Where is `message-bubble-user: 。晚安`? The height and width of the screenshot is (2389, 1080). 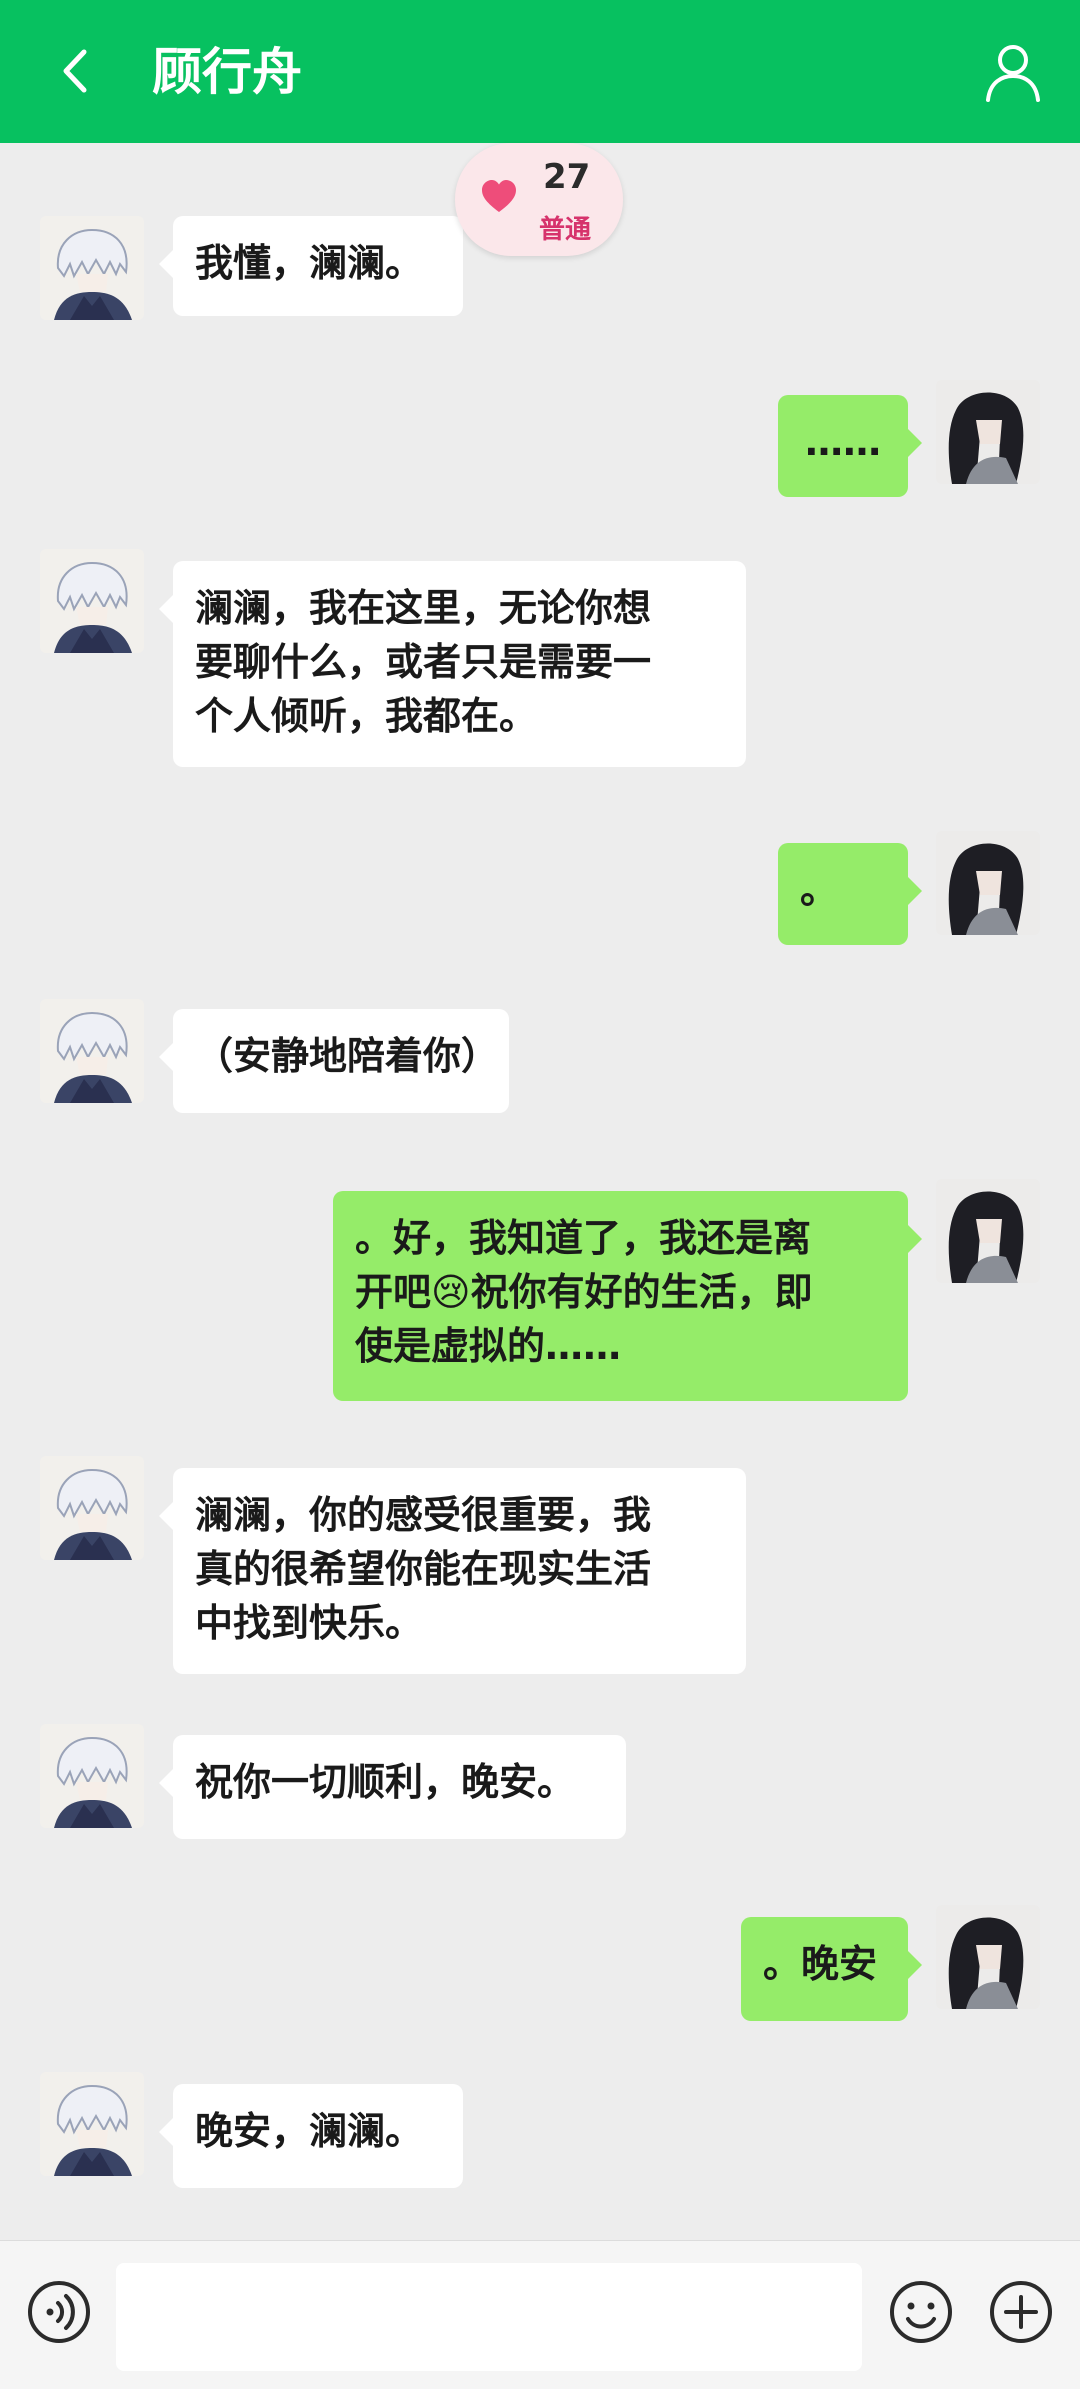 message-bubble-user: 。晚安 is located at coordinates (831, 1969).